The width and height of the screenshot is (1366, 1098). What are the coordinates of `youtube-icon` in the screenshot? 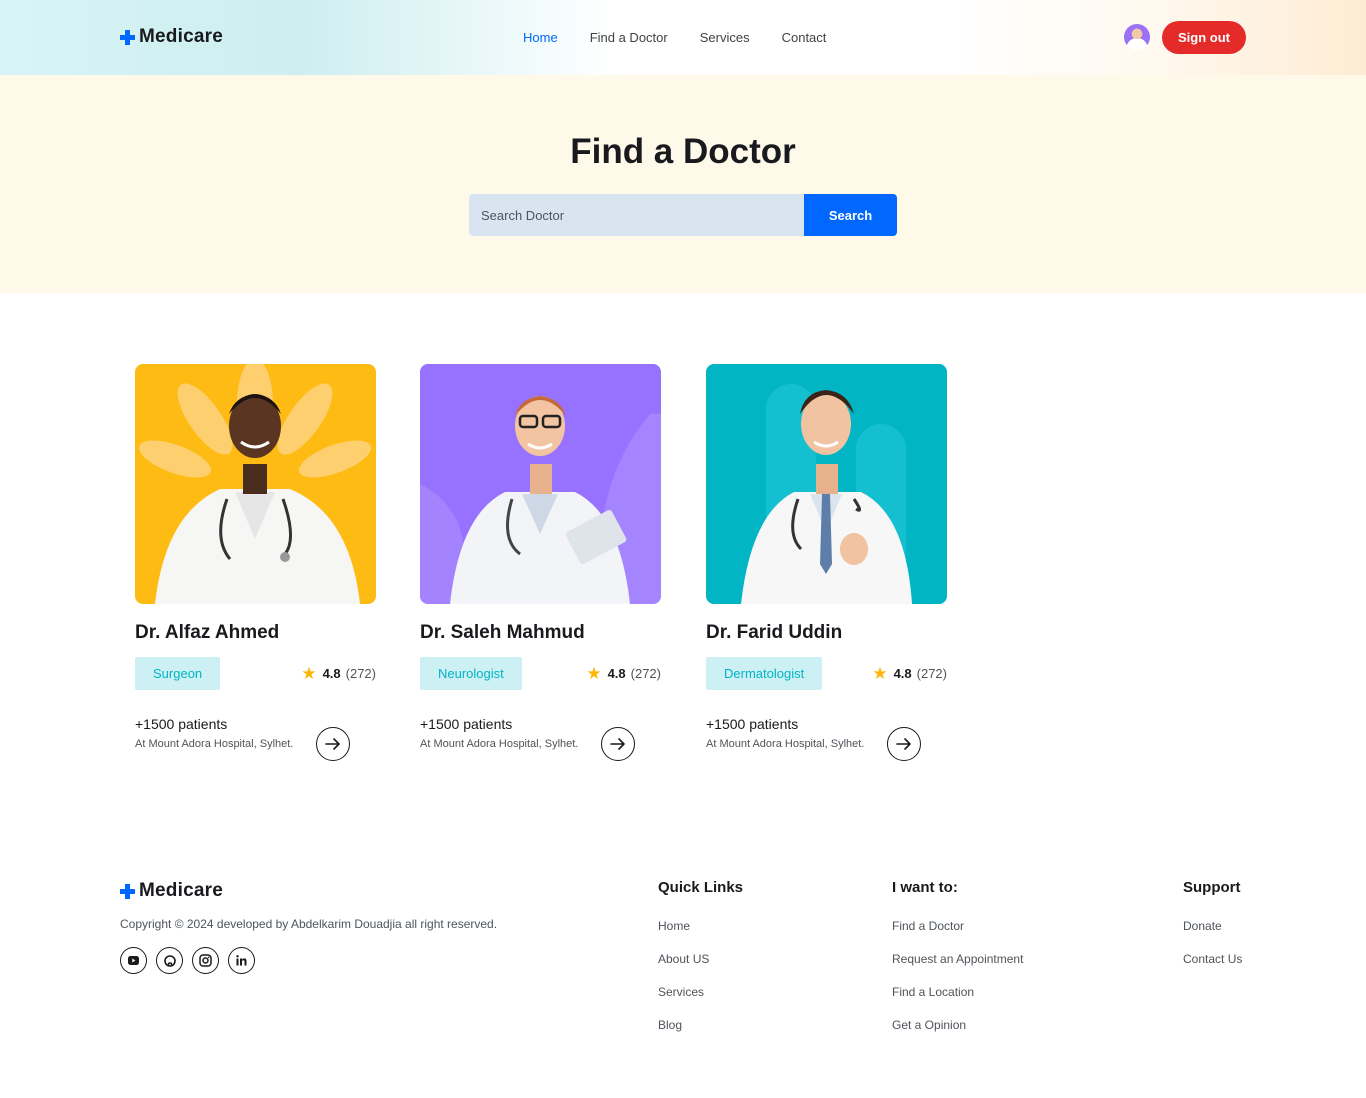 It's located at (133, 960).